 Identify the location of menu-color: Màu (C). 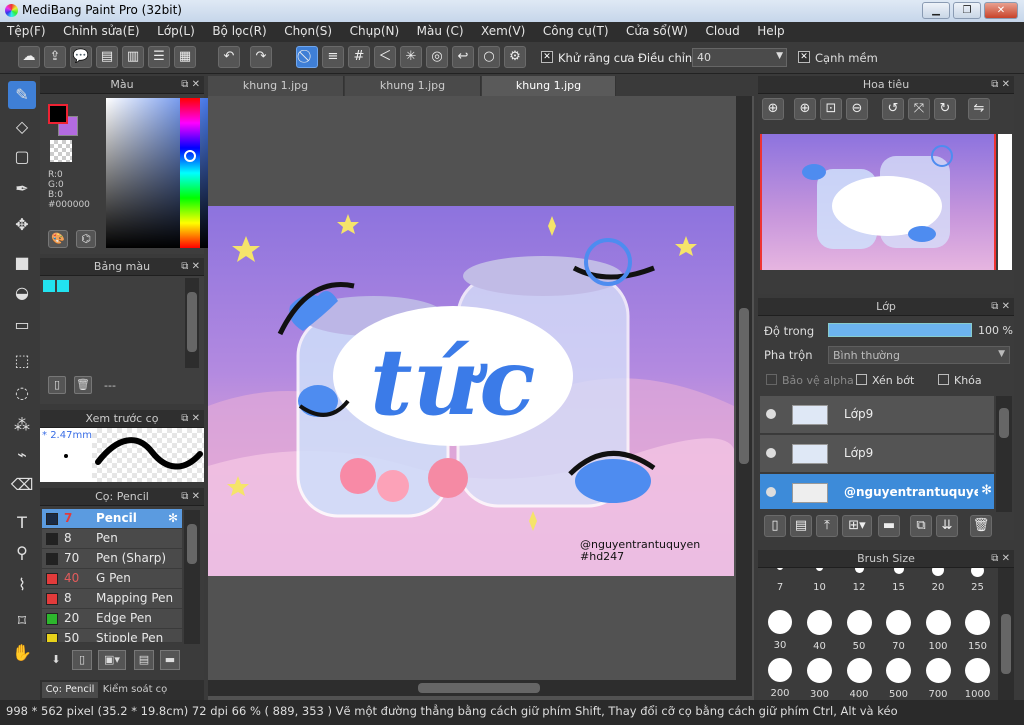
(440, 32).